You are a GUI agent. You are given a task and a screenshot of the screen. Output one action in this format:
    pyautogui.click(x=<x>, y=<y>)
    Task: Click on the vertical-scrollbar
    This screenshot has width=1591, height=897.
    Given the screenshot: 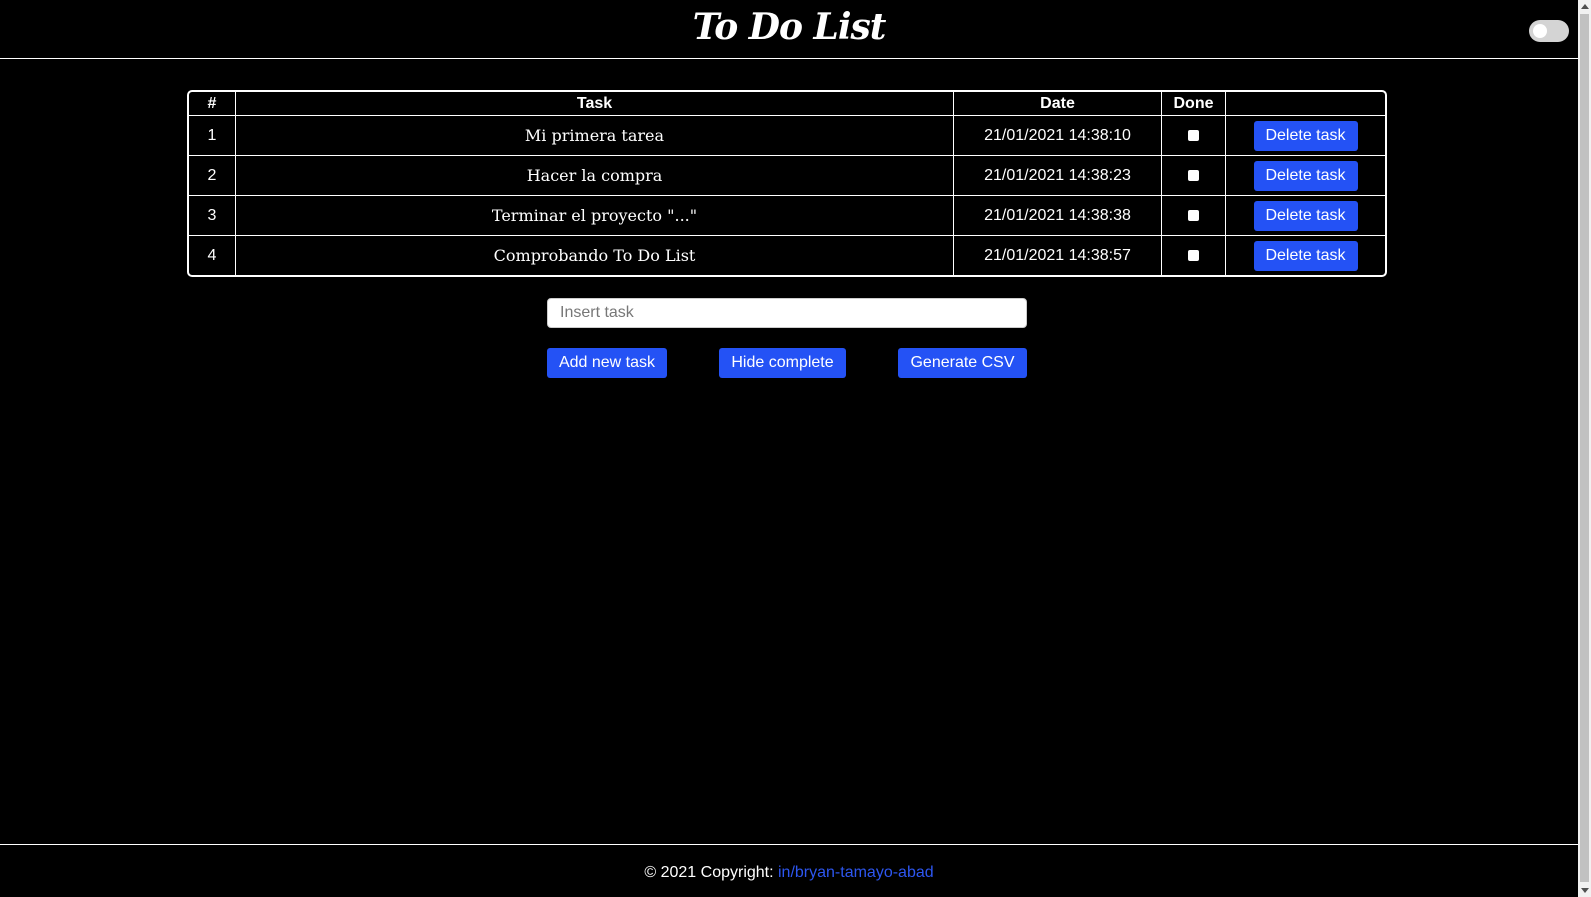 What is the action you would take?
    pyautogui.click(x=1584, y=448)
    